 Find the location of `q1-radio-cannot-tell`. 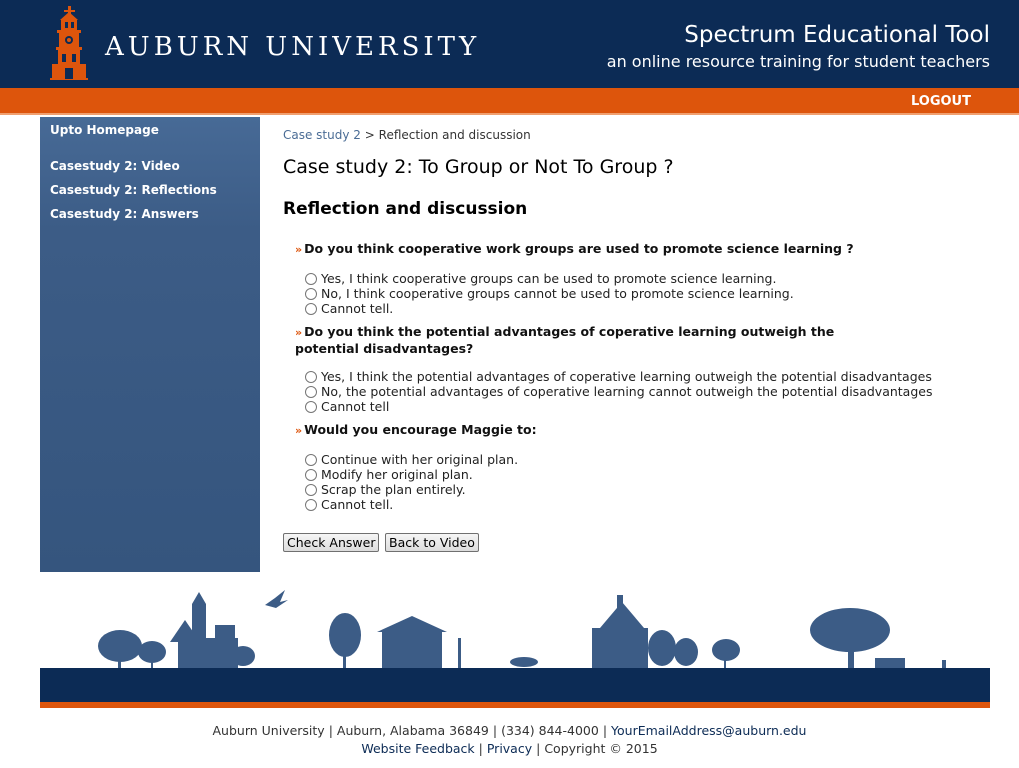

q1-radio-cannot-tell is located at coordinates (311, 309).